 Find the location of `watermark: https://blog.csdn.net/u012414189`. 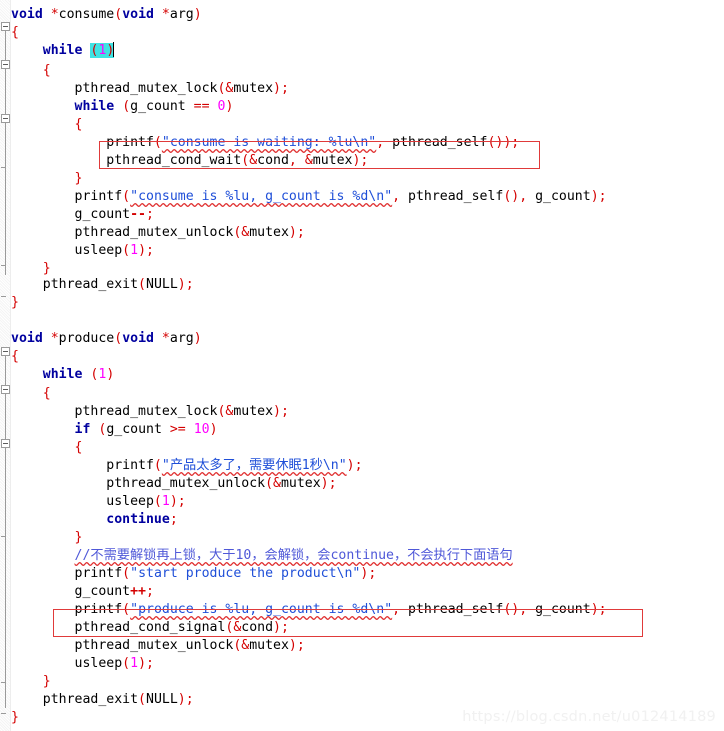

watermark: https://blog.csdn.net/u012414189 is located at coordinates (589, 717).